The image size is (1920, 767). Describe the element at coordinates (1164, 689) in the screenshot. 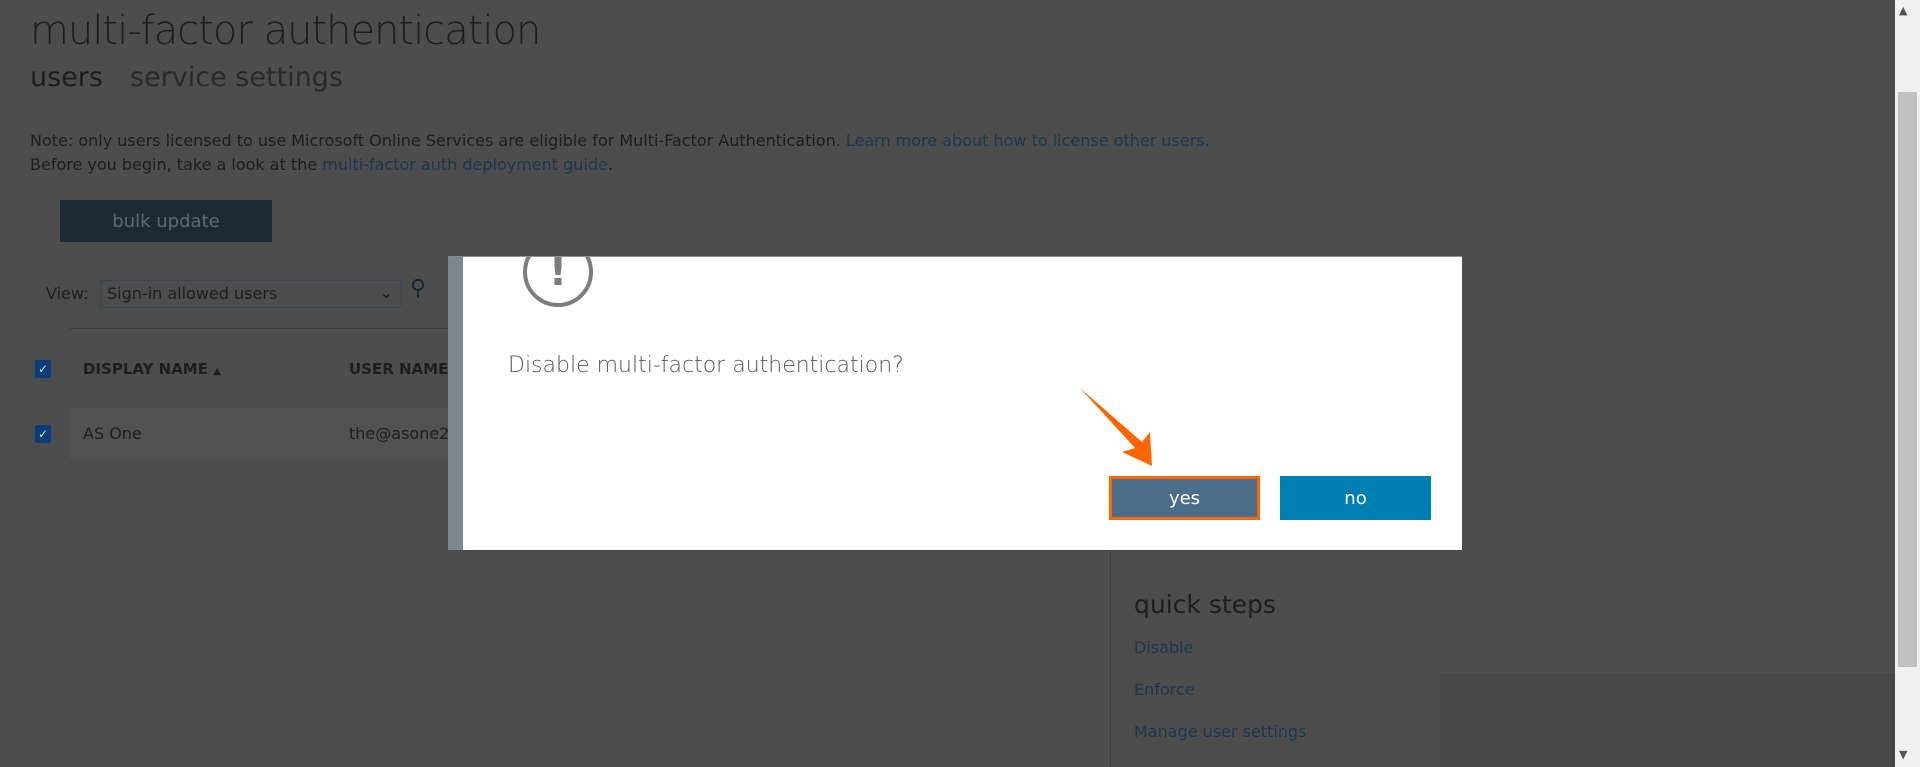

I see `quick-step-enforce: Enforce` at that location.